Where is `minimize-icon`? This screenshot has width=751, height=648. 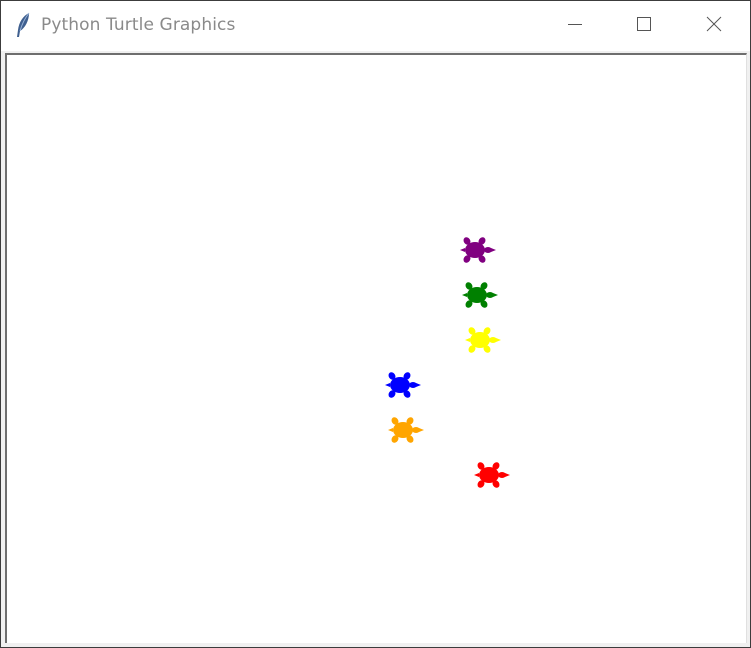
minimize-icon is located at coordinates (575, 26).